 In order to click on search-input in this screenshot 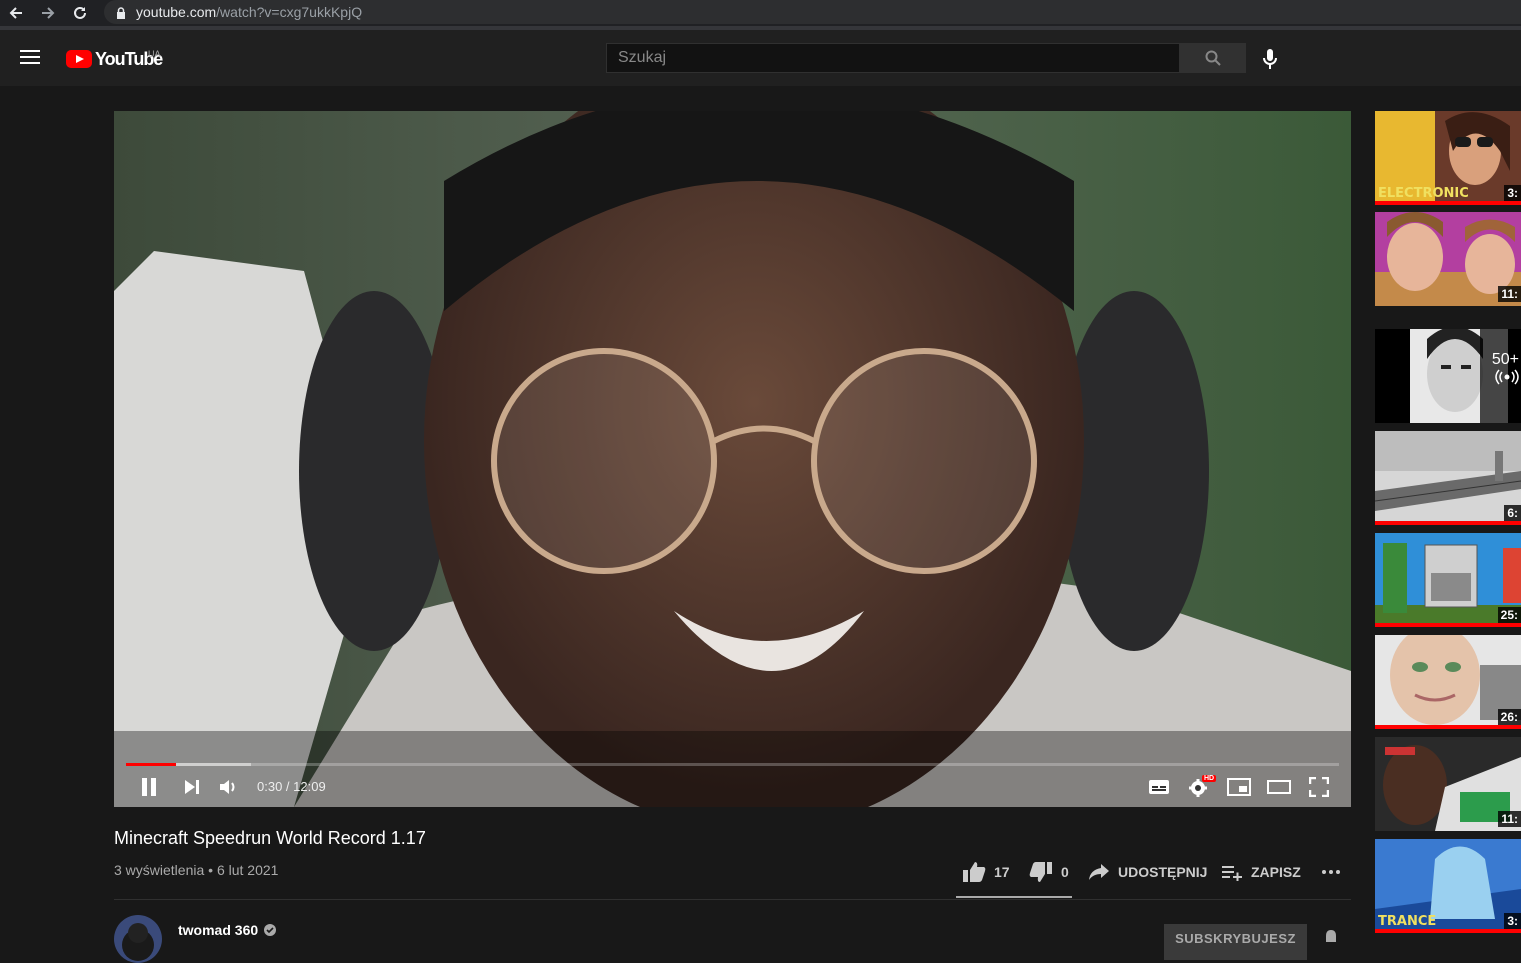, I will do `click(882, 58)`.